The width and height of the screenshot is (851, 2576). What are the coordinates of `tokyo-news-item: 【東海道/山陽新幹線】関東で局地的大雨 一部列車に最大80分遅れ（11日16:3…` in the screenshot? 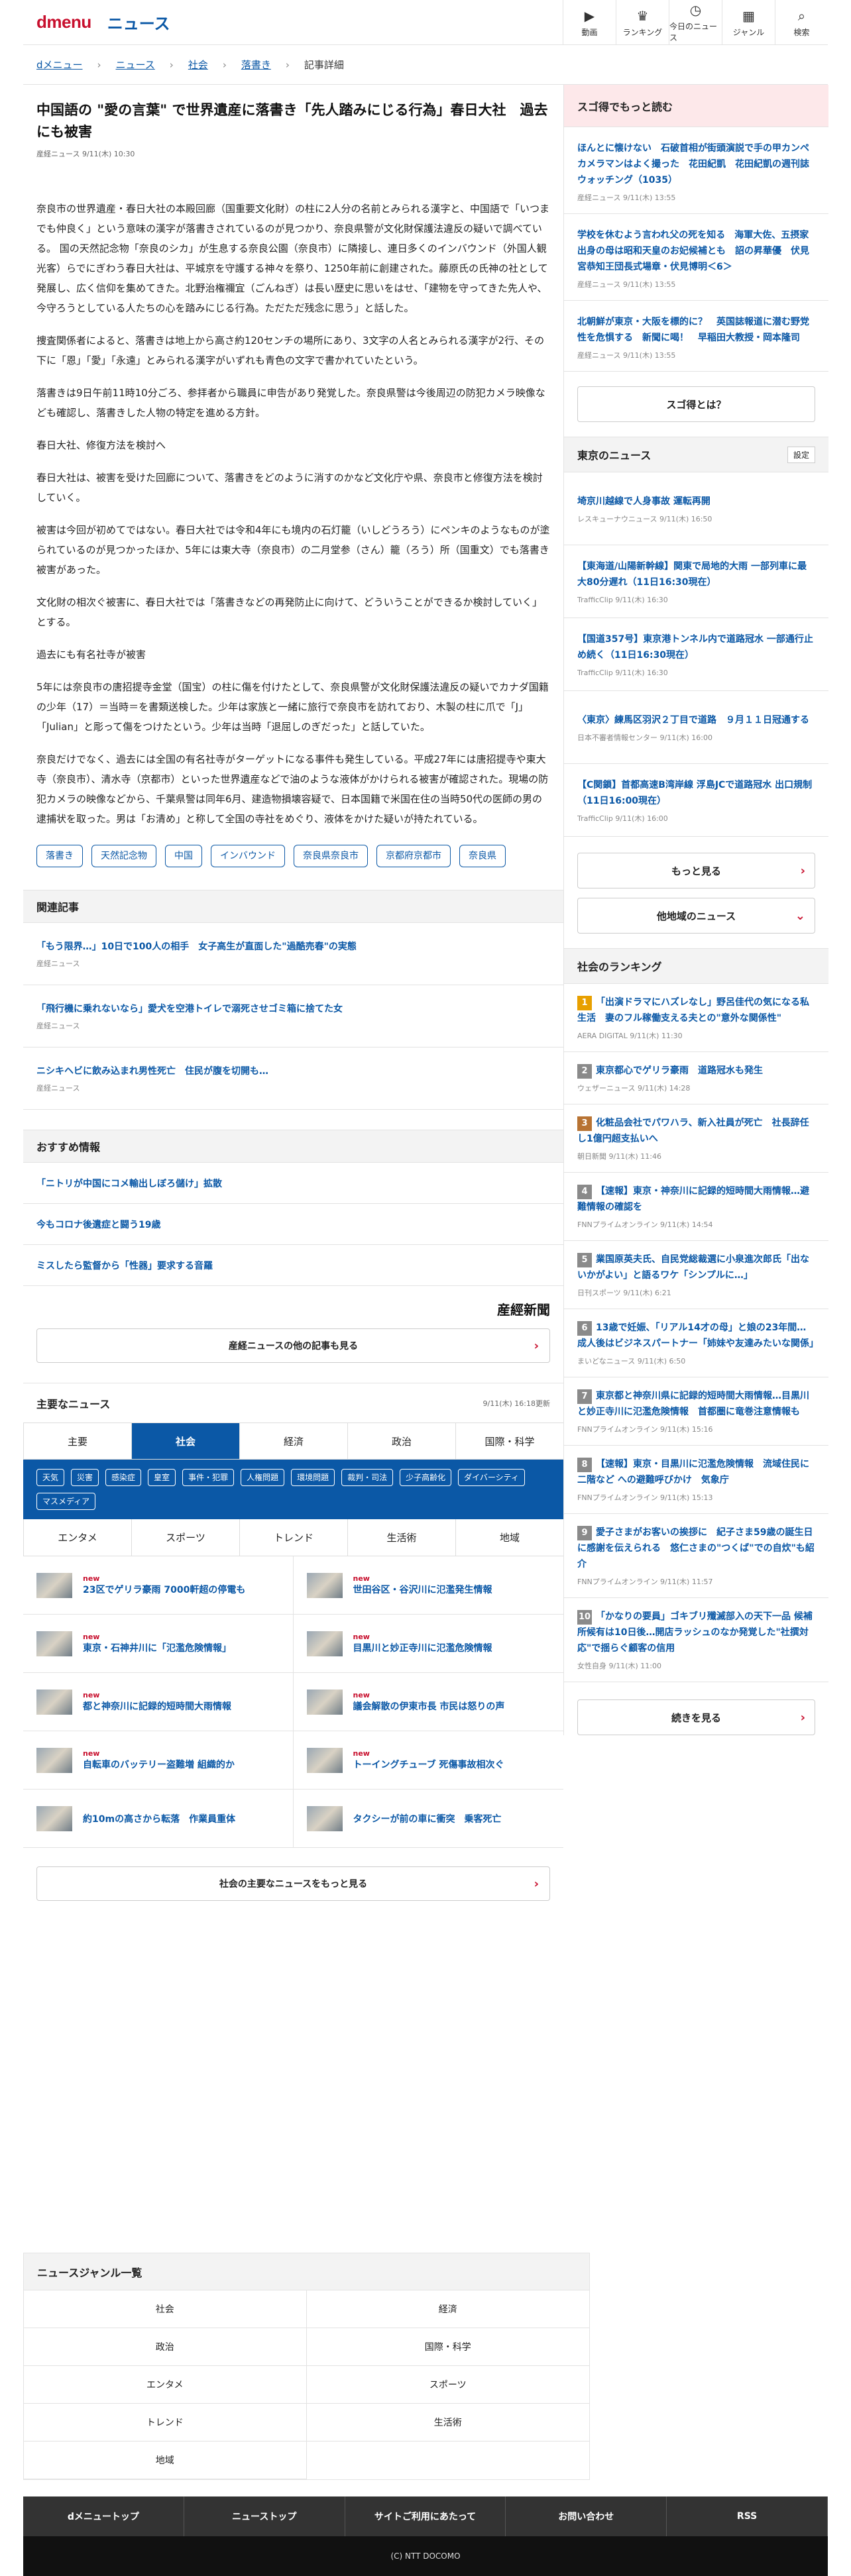 It's located at (696, 581).